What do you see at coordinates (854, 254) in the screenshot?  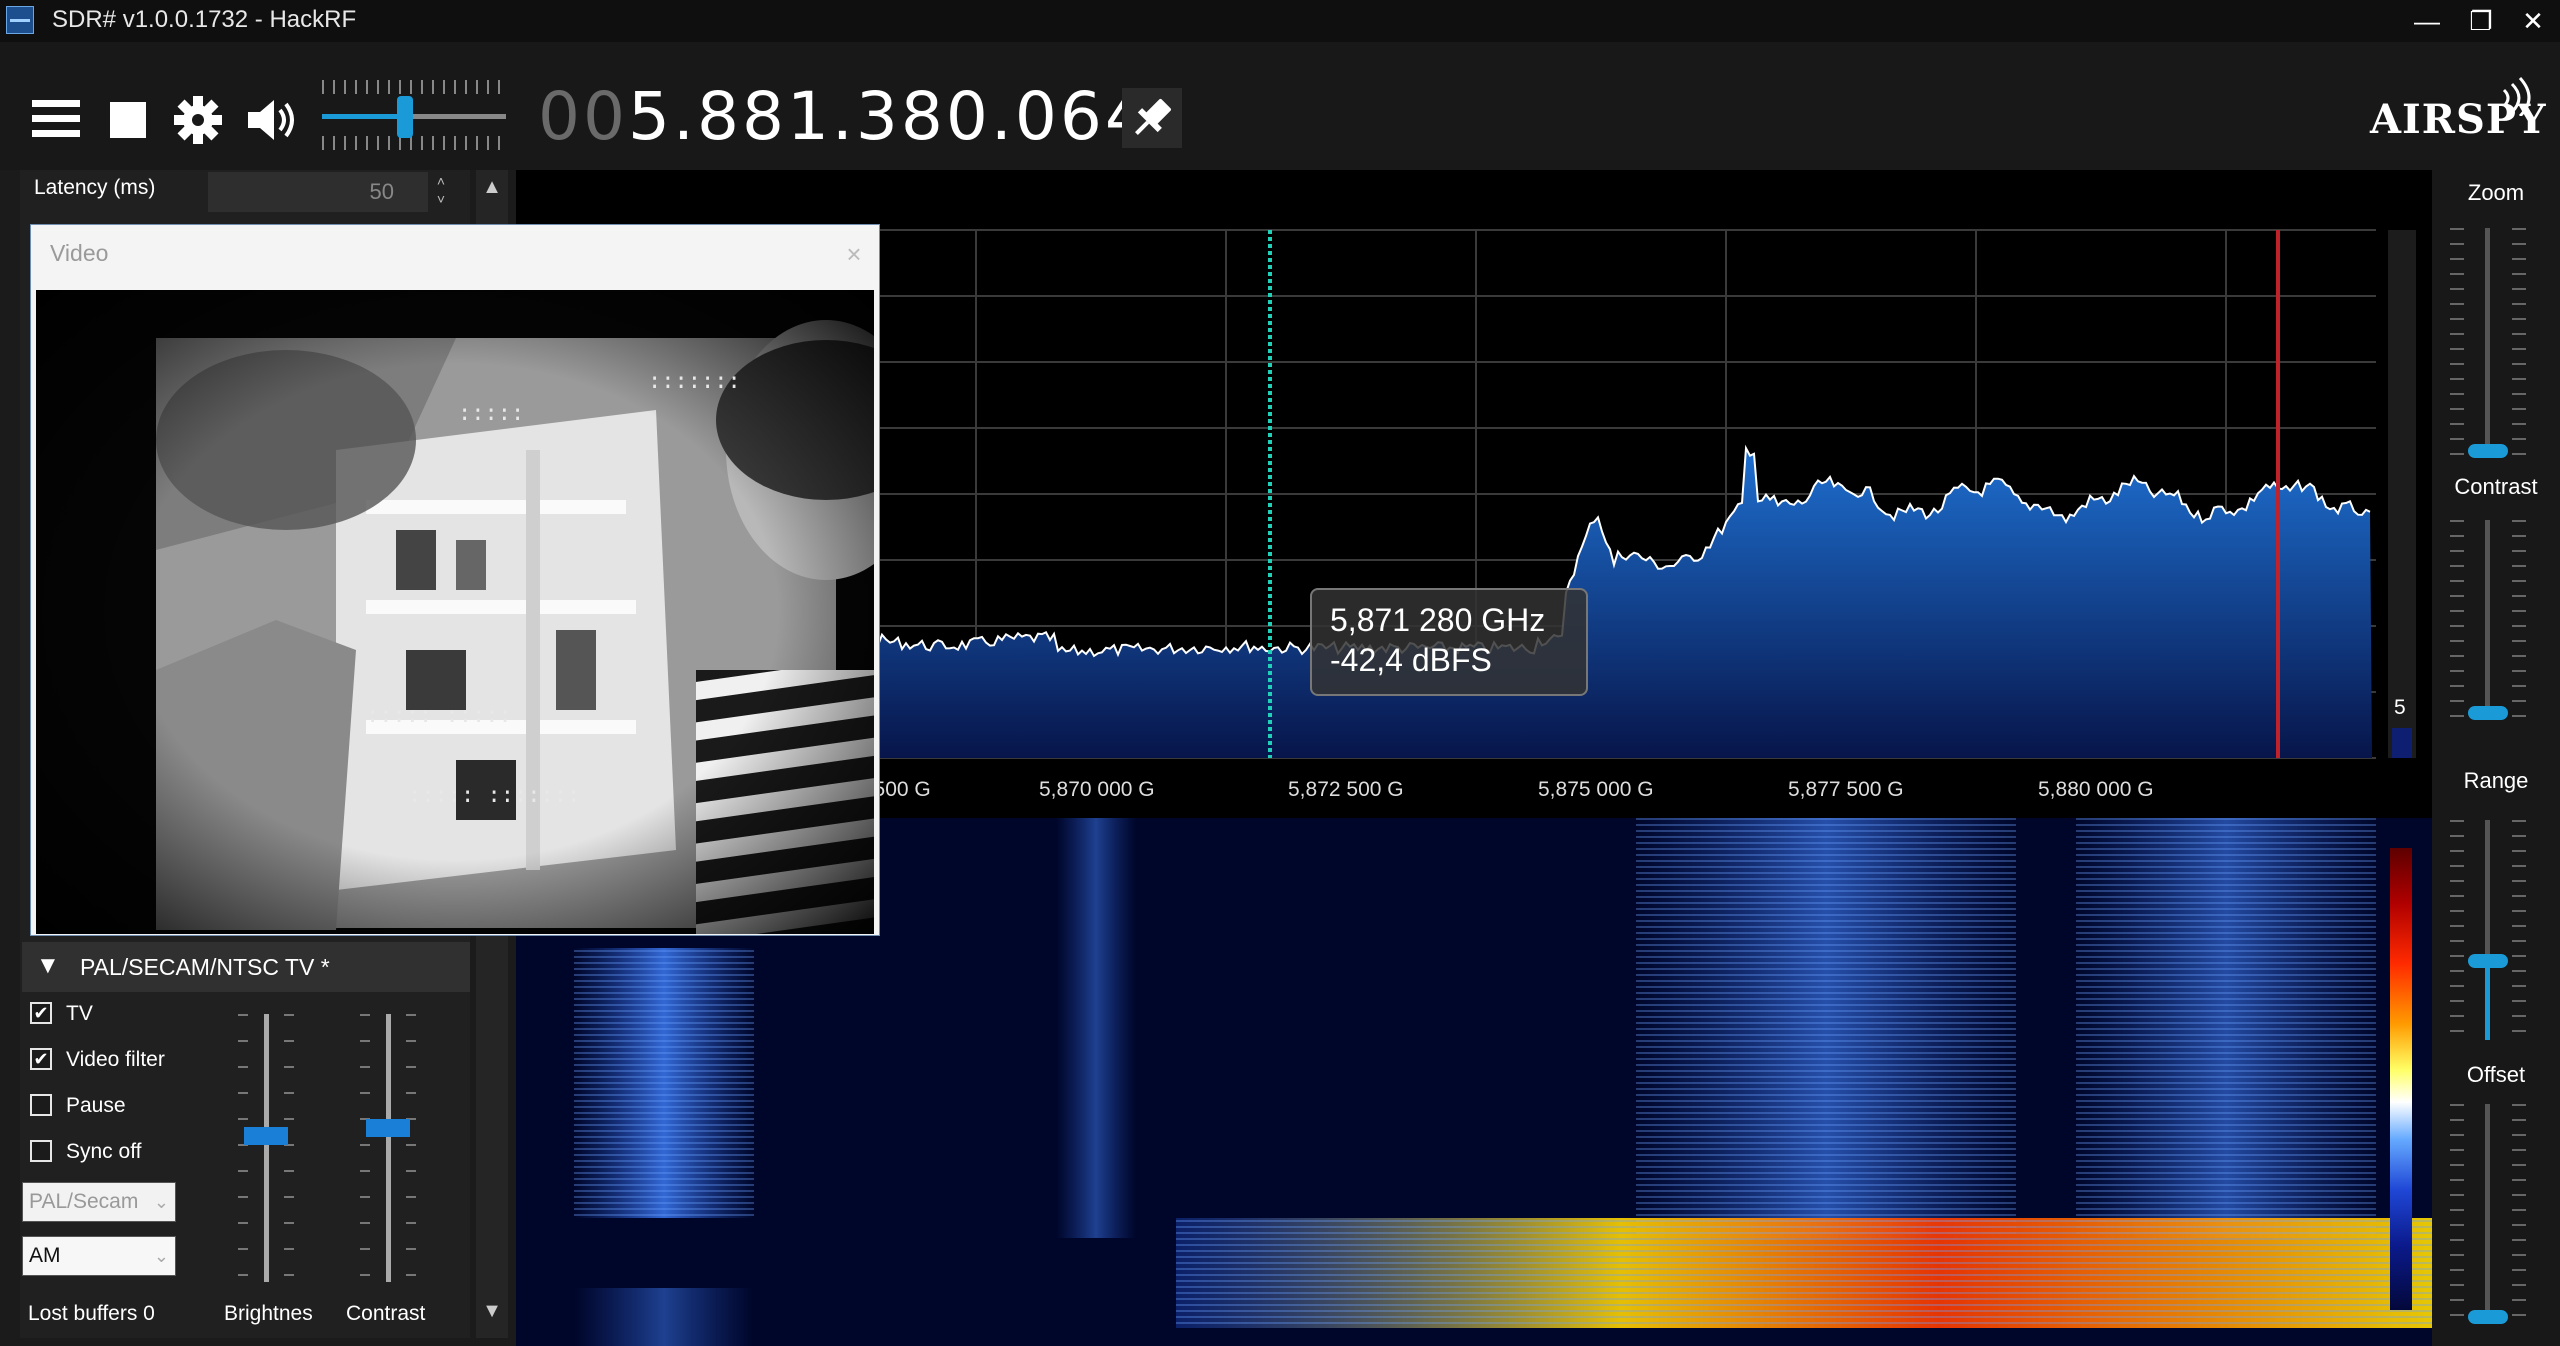 I see `video-close-icon: ×` at bounding box center [854, 254].